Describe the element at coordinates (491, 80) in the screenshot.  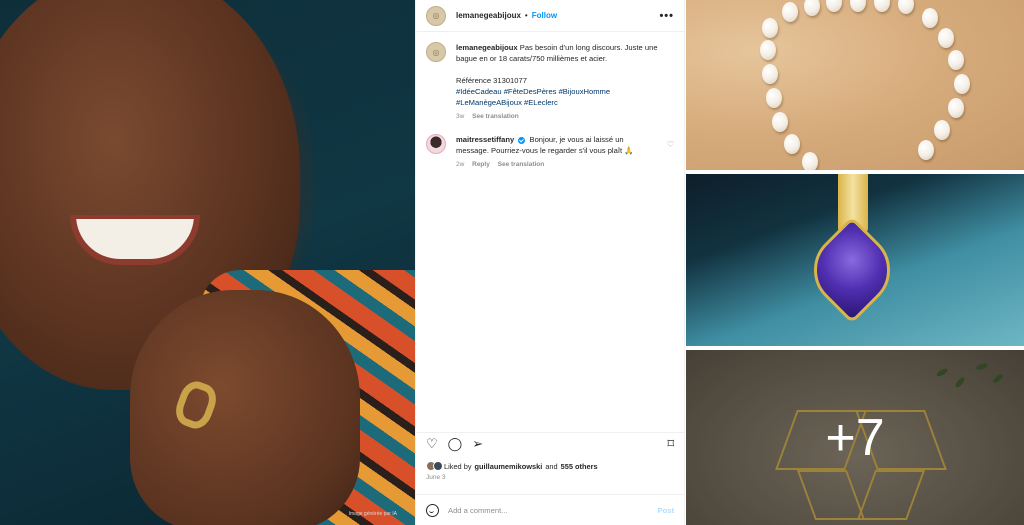
I see `caption-reference: Référence 31301077` at that location.